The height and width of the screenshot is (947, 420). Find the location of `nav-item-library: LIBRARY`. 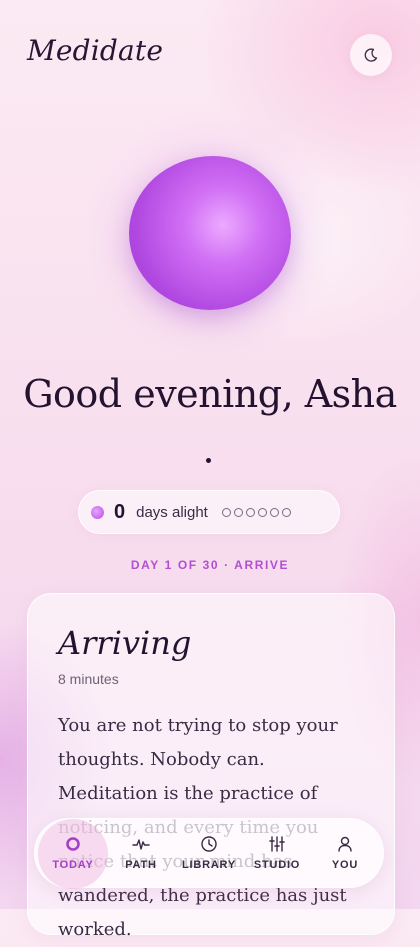

nav-item-library: LIBRARY is located at coordinates (209, 853).